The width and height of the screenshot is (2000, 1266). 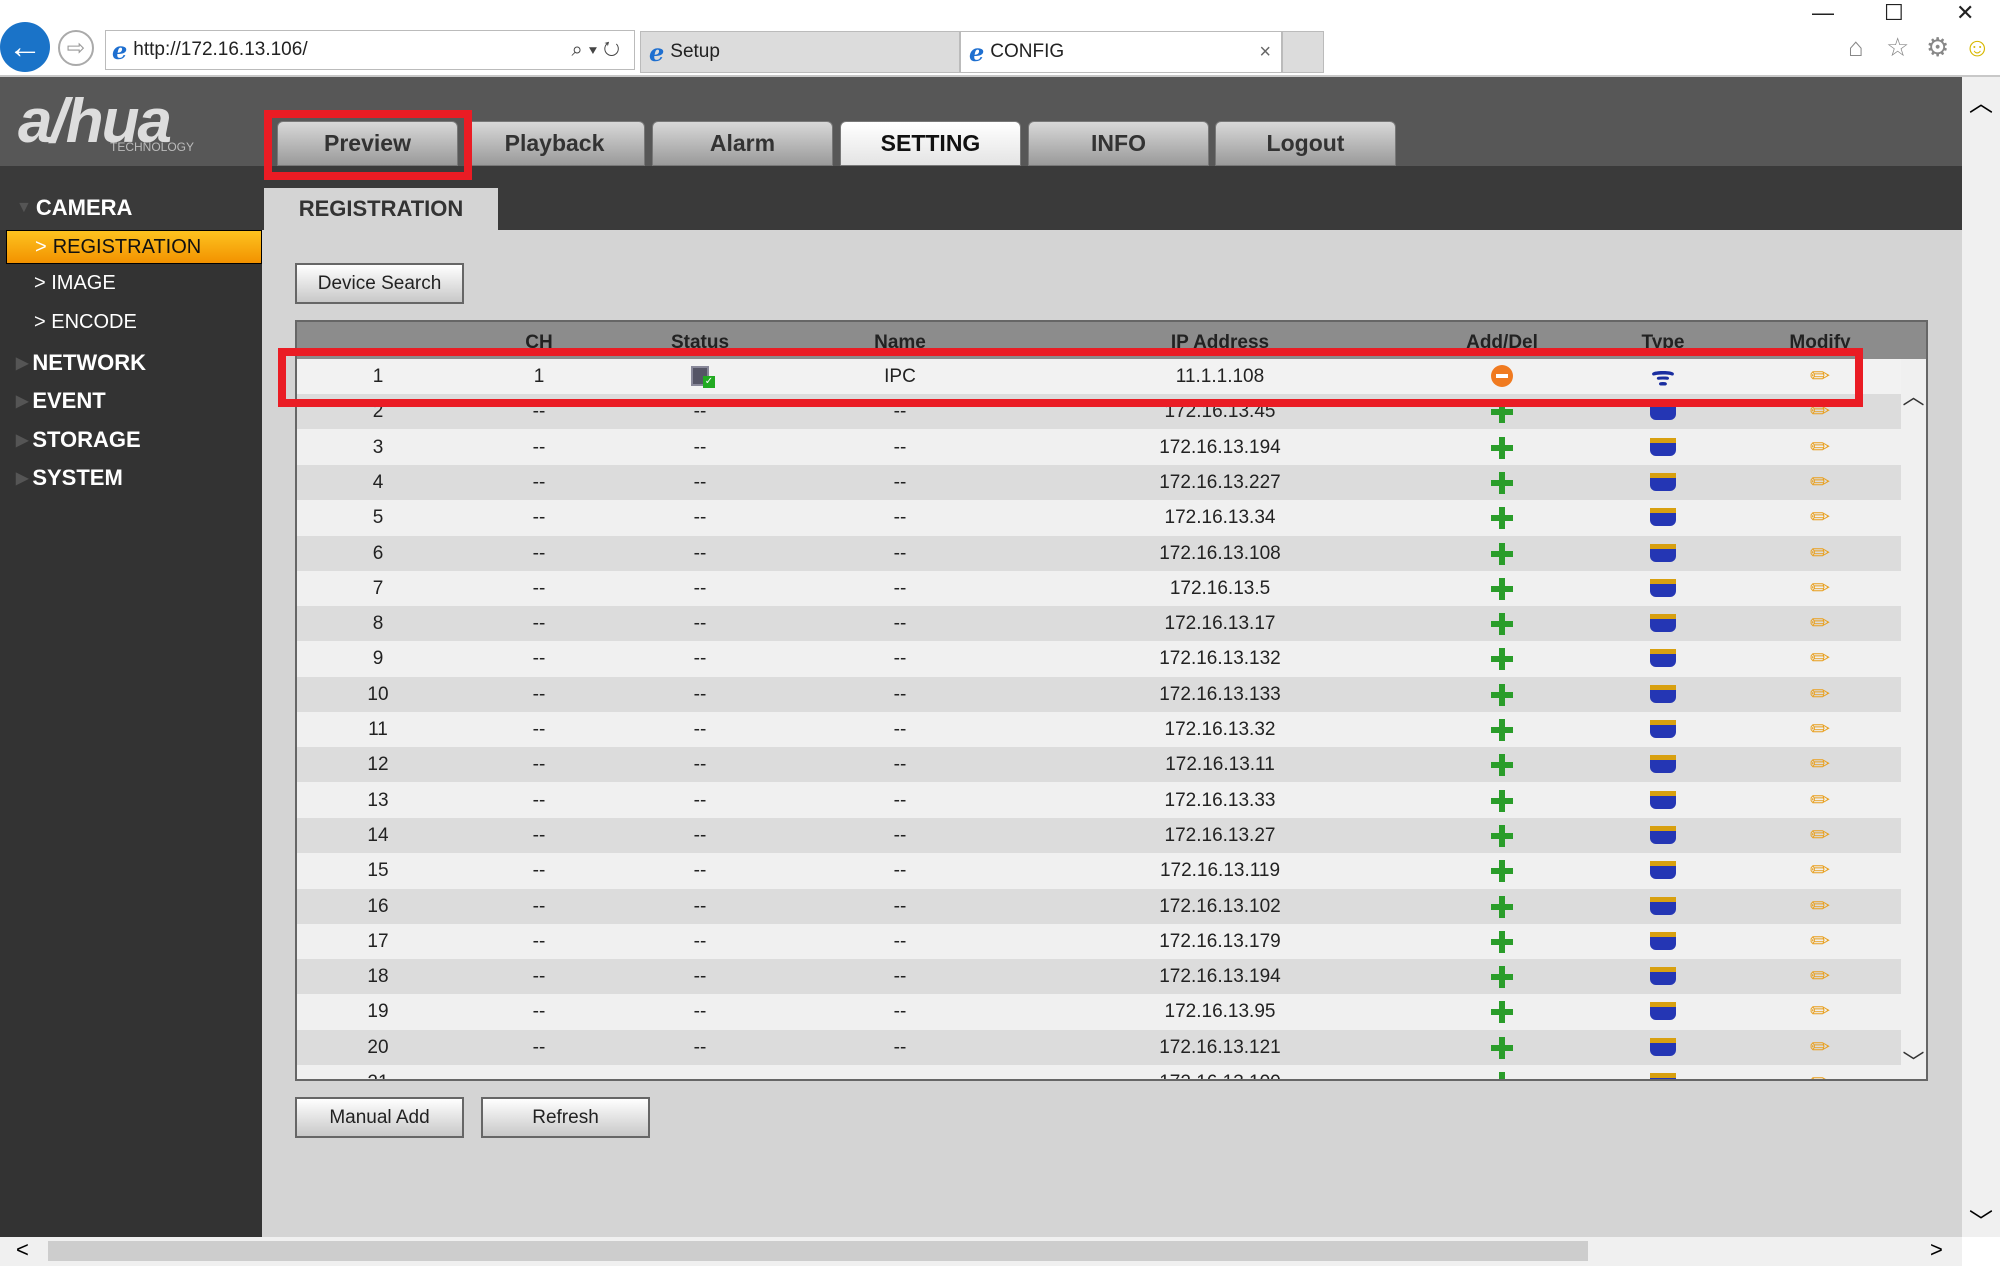 I want to click on address-bar: e http://172.16.13.106/ ⌕▾↻, so click(x=370, y=50).